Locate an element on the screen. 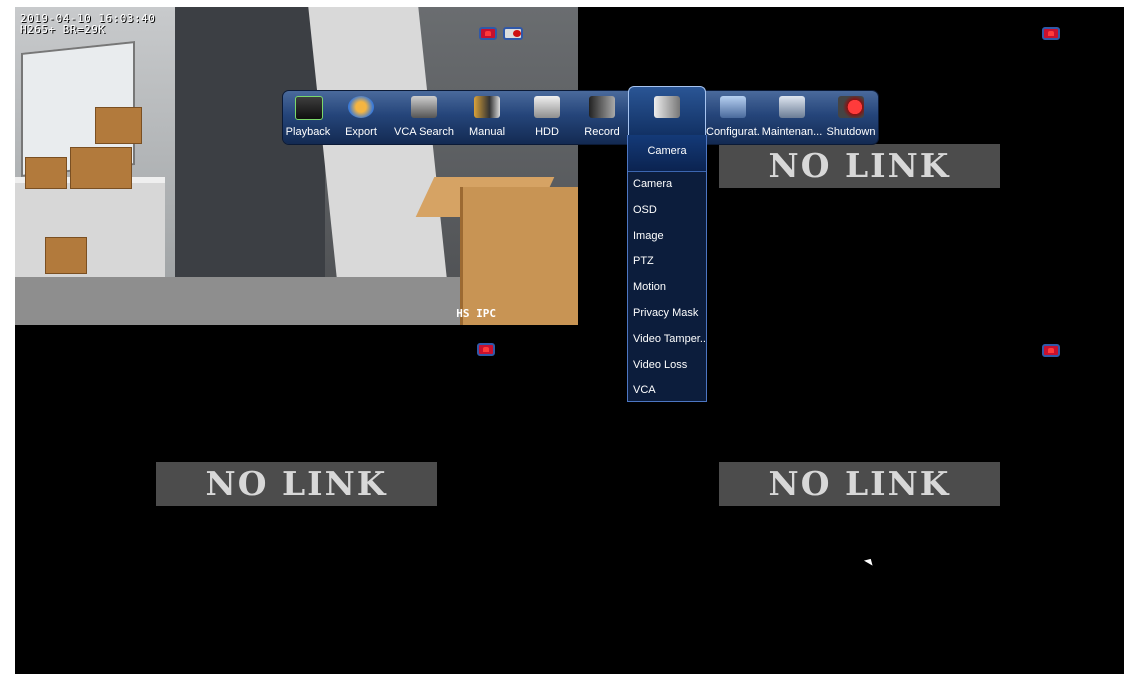 The height and width of the screenshot is (674, 1124). door is located at coordinates (250, 157).